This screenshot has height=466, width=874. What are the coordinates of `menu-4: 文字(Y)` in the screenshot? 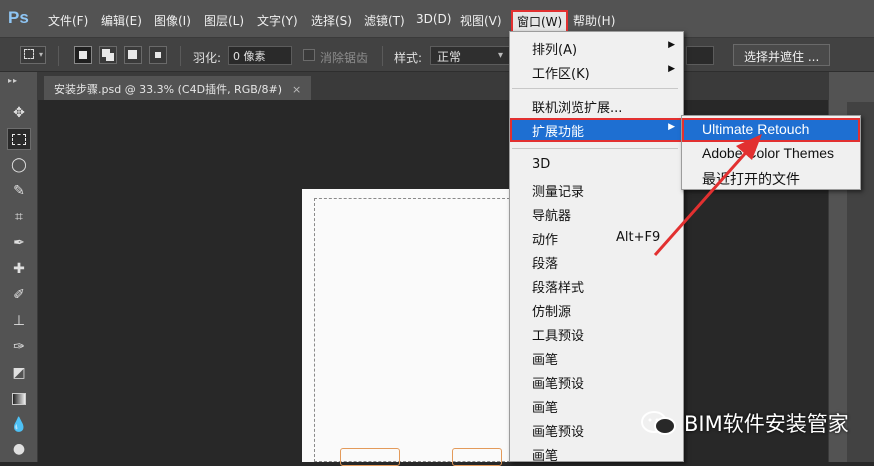 It's located at (277, 20).